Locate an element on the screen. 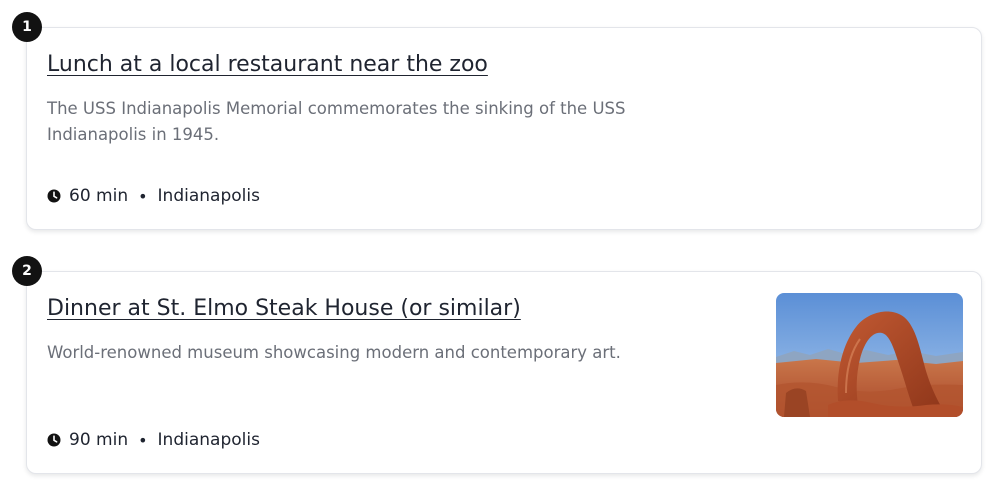 The width and height of the screenshot is (1000, 485). step-number-badge: 2 is located at coordinates (27, 271).